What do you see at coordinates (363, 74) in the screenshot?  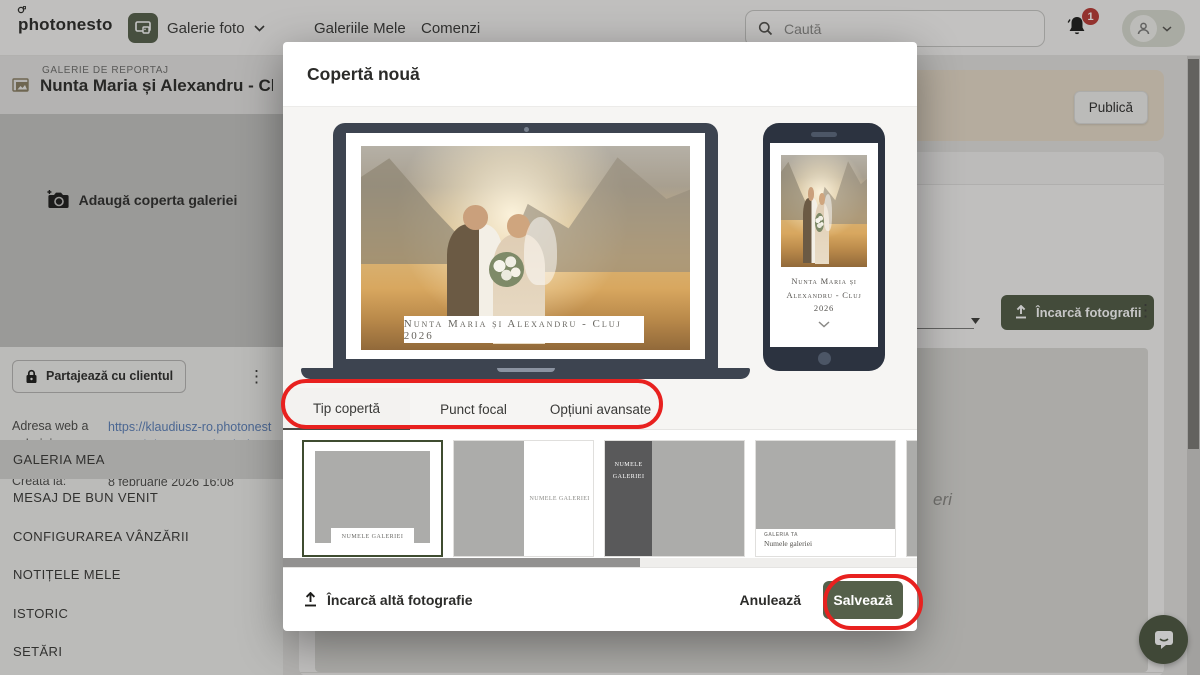 I see `modal-title: Copertă nouă` at bounding box center [363, 74].